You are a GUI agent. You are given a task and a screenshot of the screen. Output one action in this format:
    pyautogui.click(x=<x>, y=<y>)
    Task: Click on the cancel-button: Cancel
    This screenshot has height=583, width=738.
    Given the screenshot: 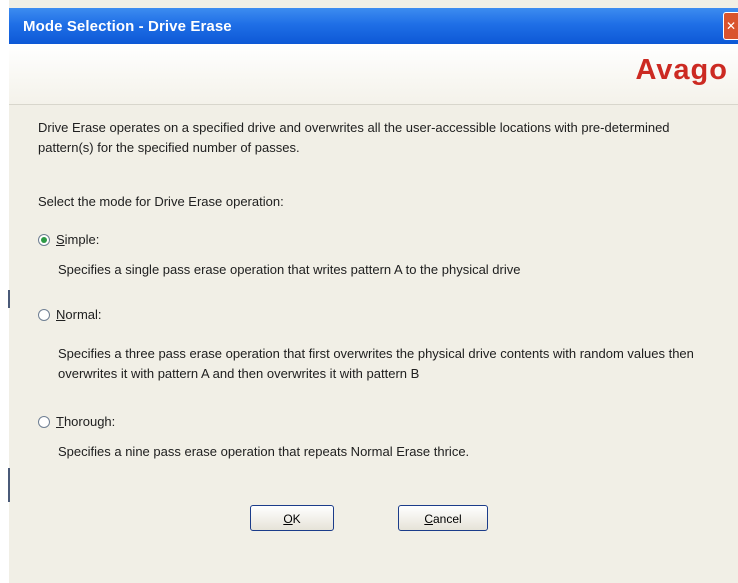 What is the action you would take?
    pyautogui.click(x=443, y=518)
    